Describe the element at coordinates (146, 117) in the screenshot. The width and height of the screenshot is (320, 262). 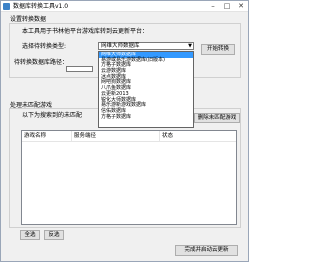
I see `dropdown-option: 方格子数据库` at that location.